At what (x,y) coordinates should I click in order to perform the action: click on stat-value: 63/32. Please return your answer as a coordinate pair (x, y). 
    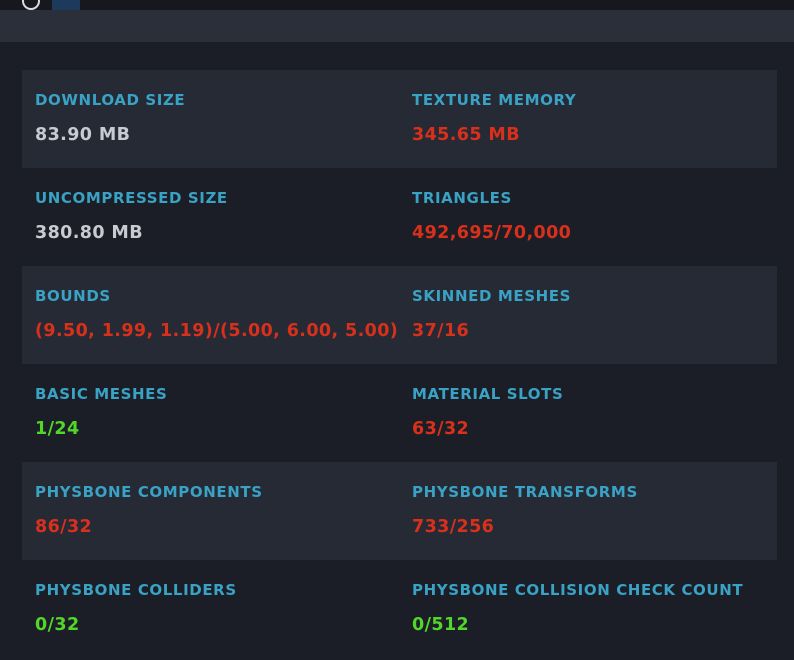
    Looking at the image, I should click on (441, 429).